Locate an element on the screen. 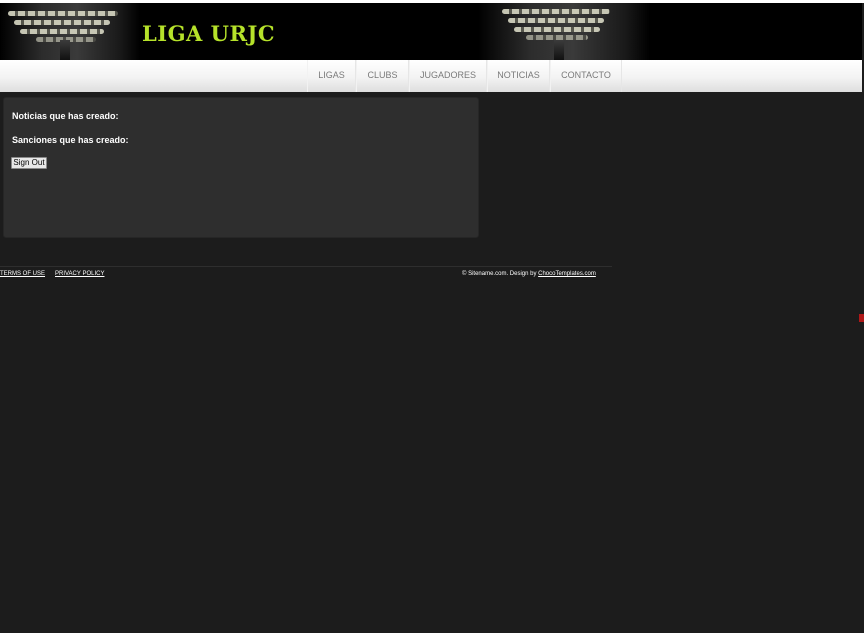  stadium-lights-image-right is located at coordinates (564, 31).